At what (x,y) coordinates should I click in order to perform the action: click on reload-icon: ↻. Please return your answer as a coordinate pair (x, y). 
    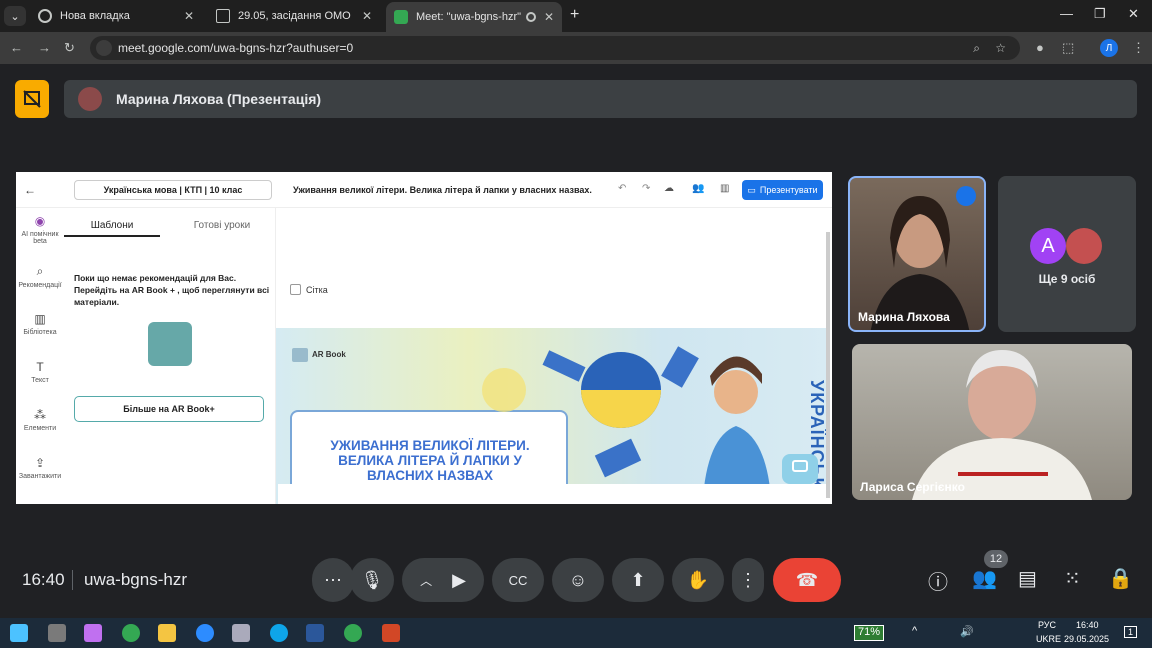
    Looking at the image, I should click on (69, 48).